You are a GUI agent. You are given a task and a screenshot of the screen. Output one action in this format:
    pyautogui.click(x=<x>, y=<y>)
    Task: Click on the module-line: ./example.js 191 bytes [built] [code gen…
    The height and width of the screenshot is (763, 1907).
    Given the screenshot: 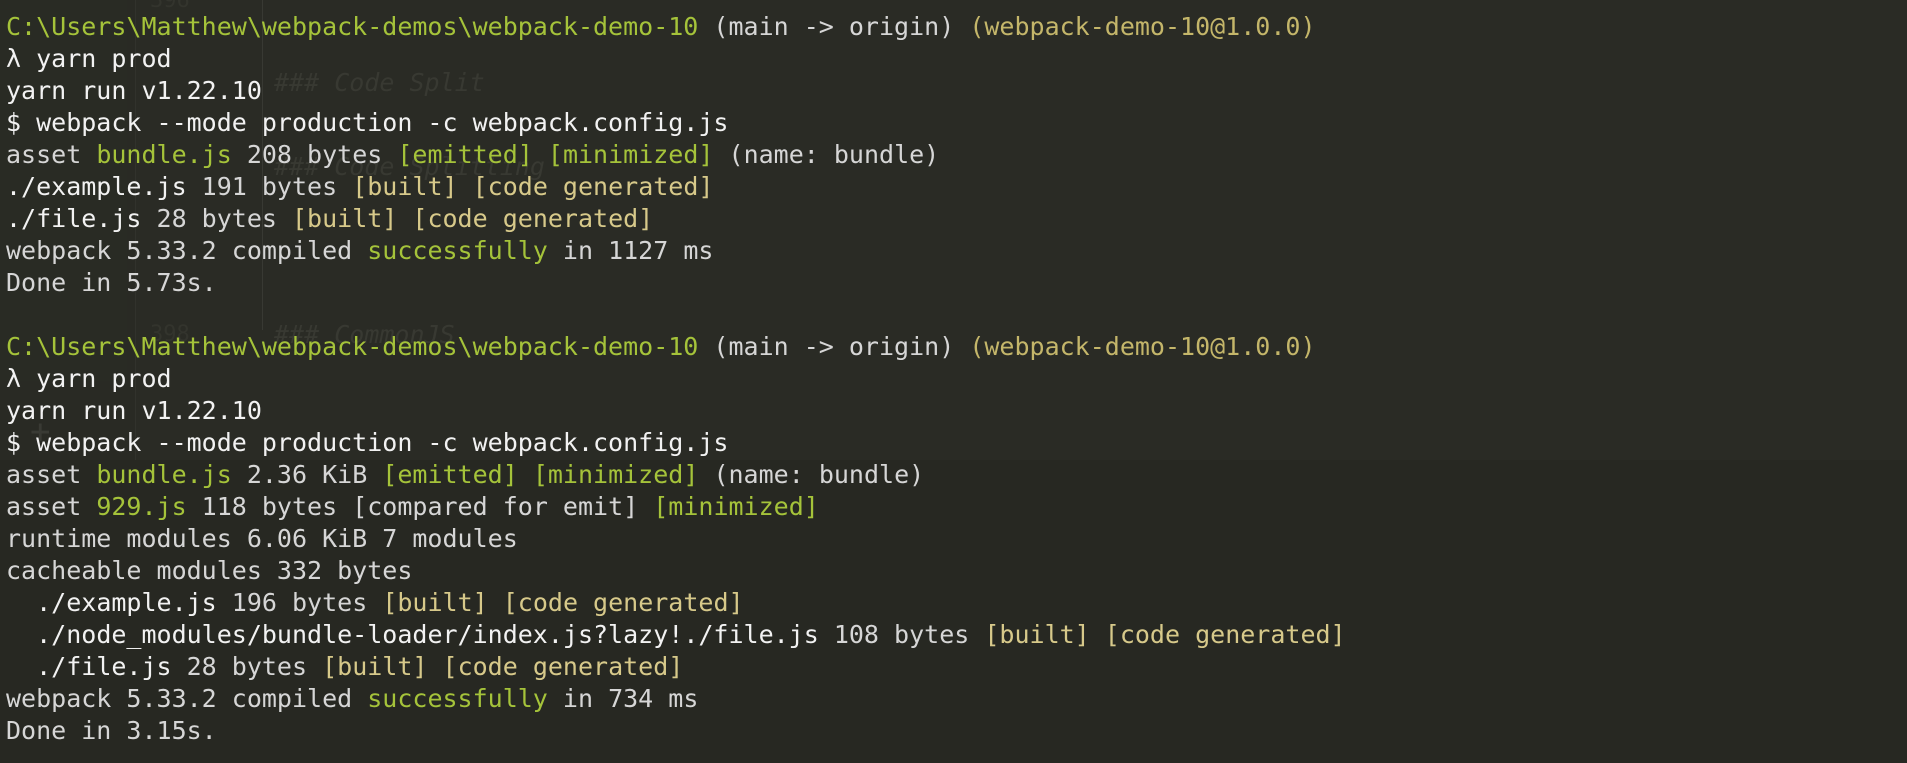 What is the action you would take?
    pyautogui.click(x=956, y=187)
    